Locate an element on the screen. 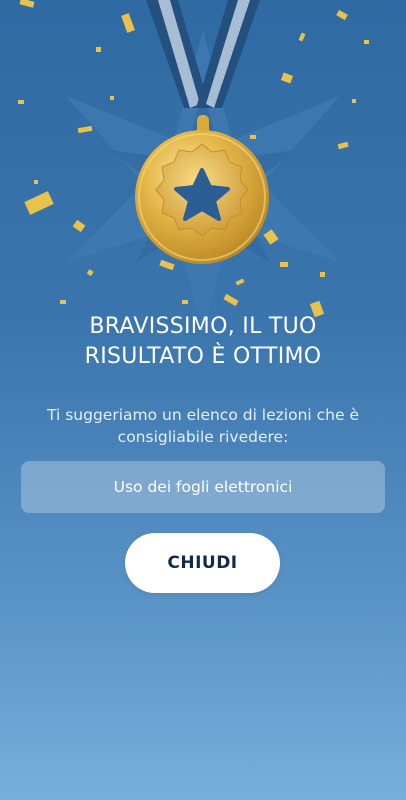  lesson-item: Uso dei fogli elettronici is located at coordinates (203, 487).